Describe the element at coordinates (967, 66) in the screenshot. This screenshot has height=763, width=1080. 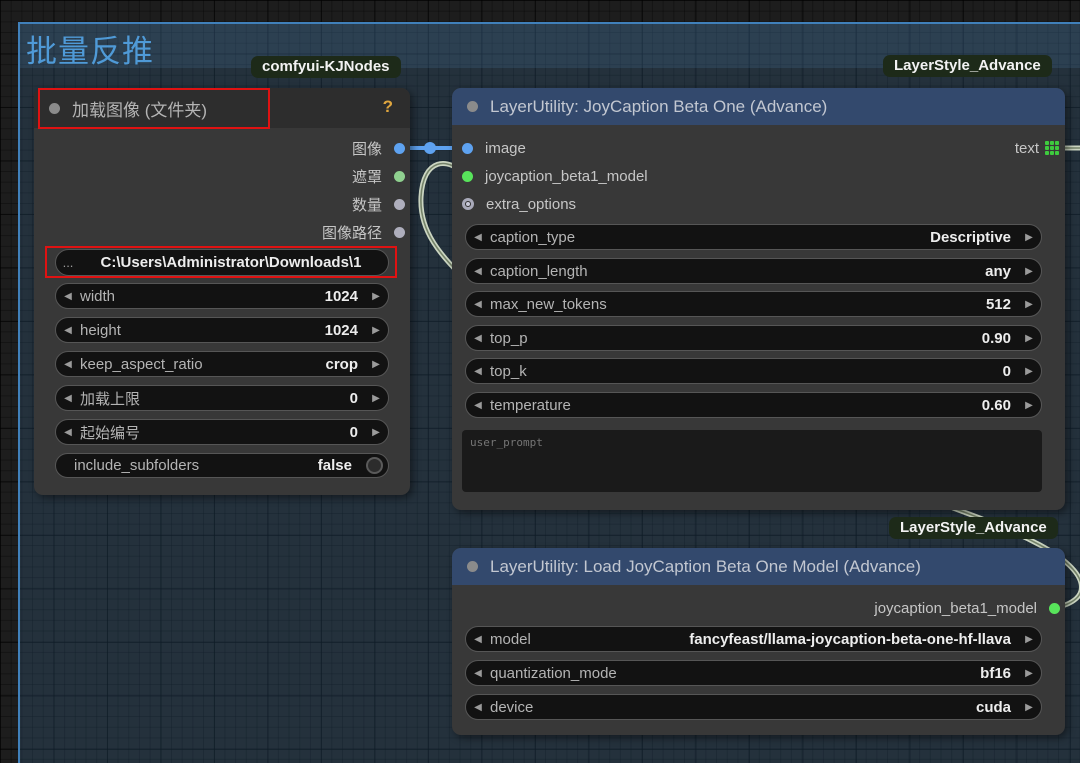
I see `badge-layerstyle-advance-top: LayerStyle_Advance` at that location.